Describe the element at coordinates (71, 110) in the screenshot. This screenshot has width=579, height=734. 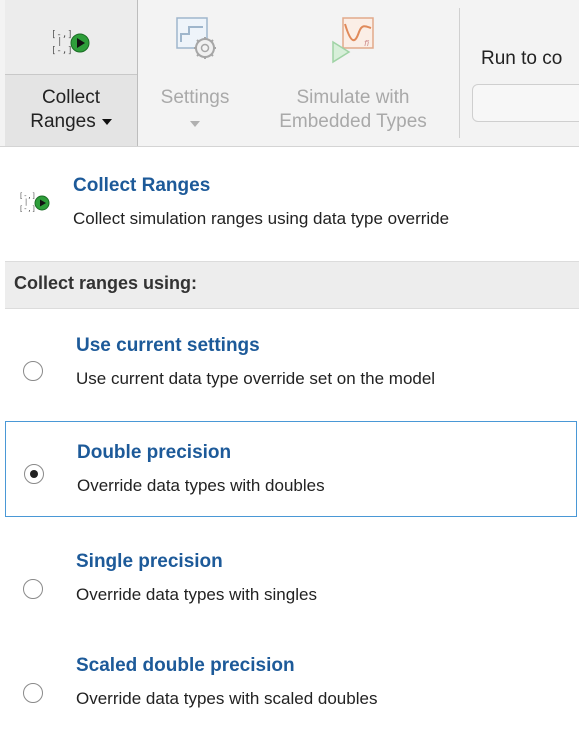
I see `collect-ranges-dropdown-label: Collect Ranges` at that location.